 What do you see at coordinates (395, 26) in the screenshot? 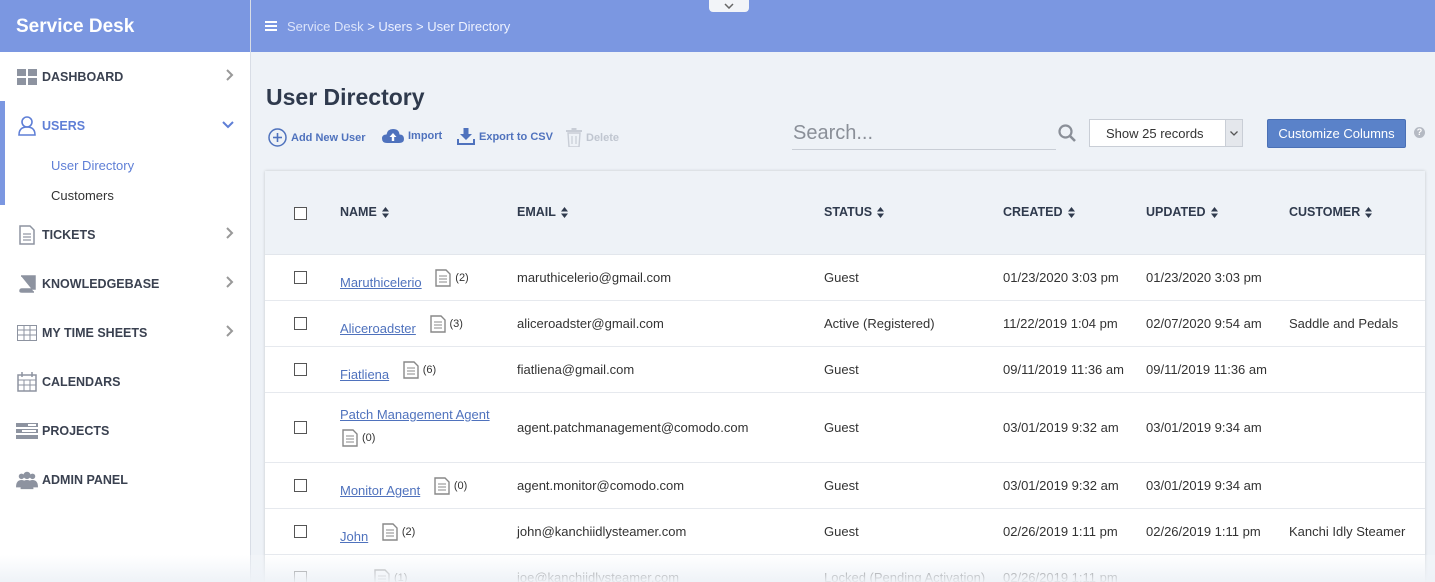
I see `breadcrumb-users: Users` at bounding box center [395, 26].